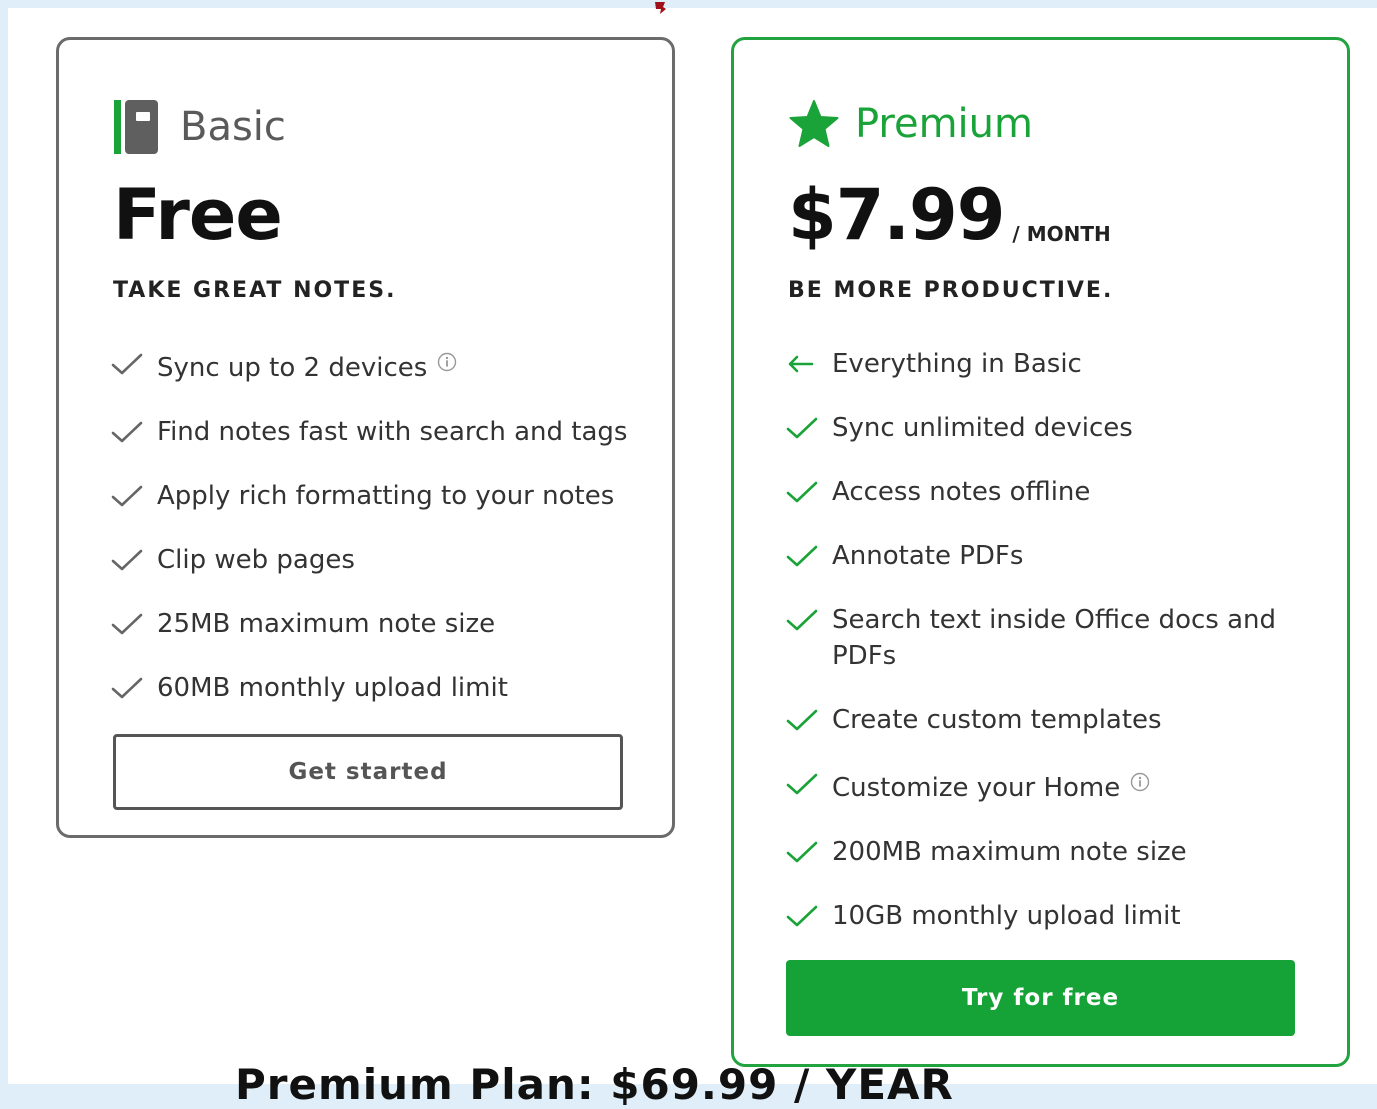  I want to click on plan-price: Free, so click(198, 215).